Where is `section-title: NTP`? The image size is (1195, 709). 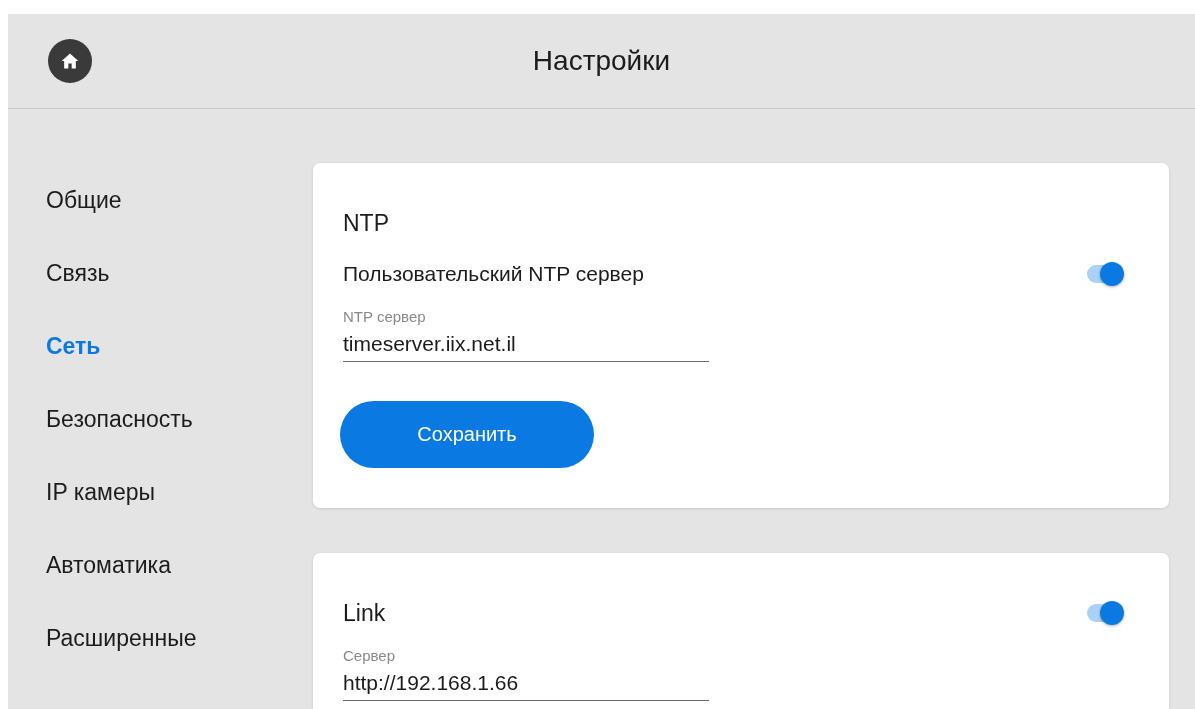
section-title: NTP is located at coordinates (366, 223).